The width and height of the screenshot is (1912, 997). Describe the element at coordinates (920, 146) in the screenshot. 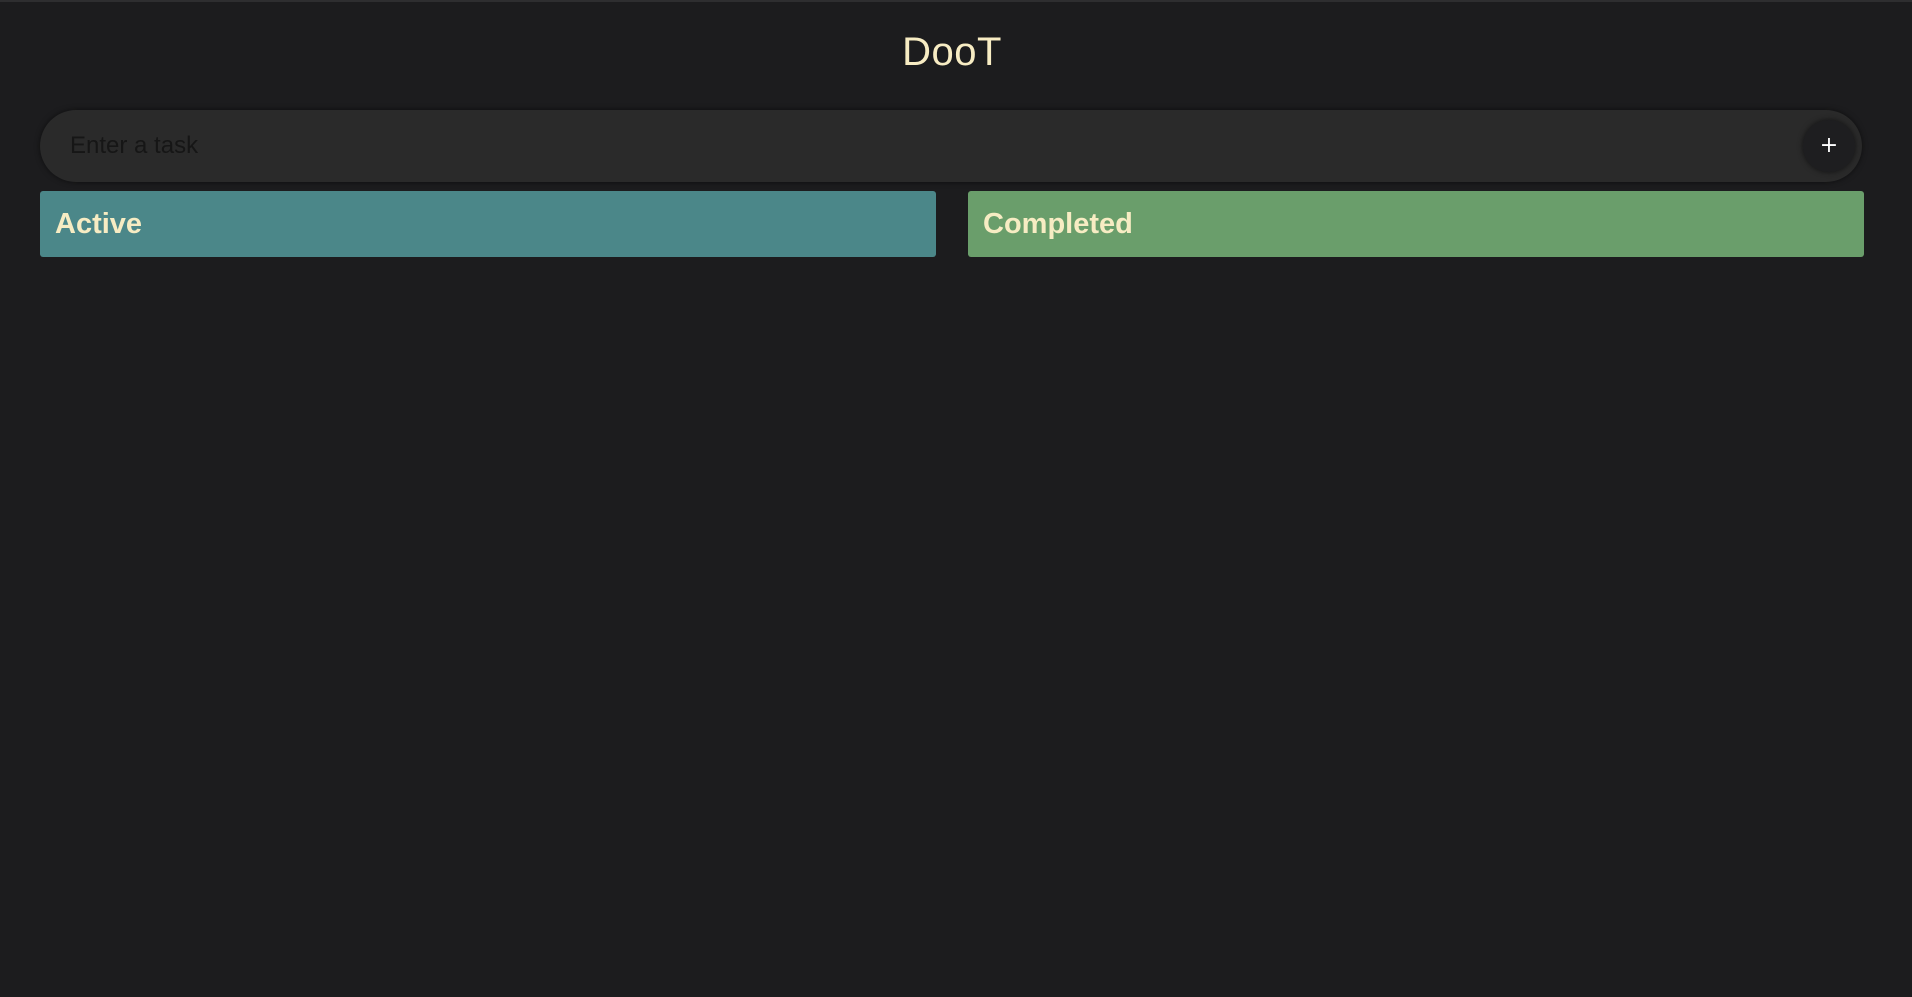

I see `task-input` at that location.